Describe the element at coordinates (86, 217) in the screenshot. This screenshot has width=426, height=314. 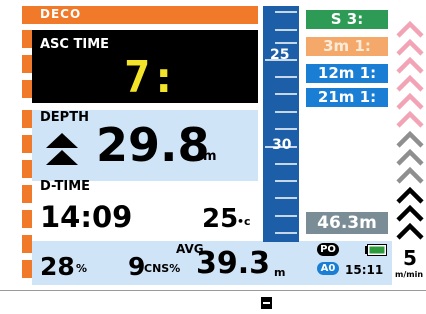
I see `dive-time-value: 14:09` at that location.